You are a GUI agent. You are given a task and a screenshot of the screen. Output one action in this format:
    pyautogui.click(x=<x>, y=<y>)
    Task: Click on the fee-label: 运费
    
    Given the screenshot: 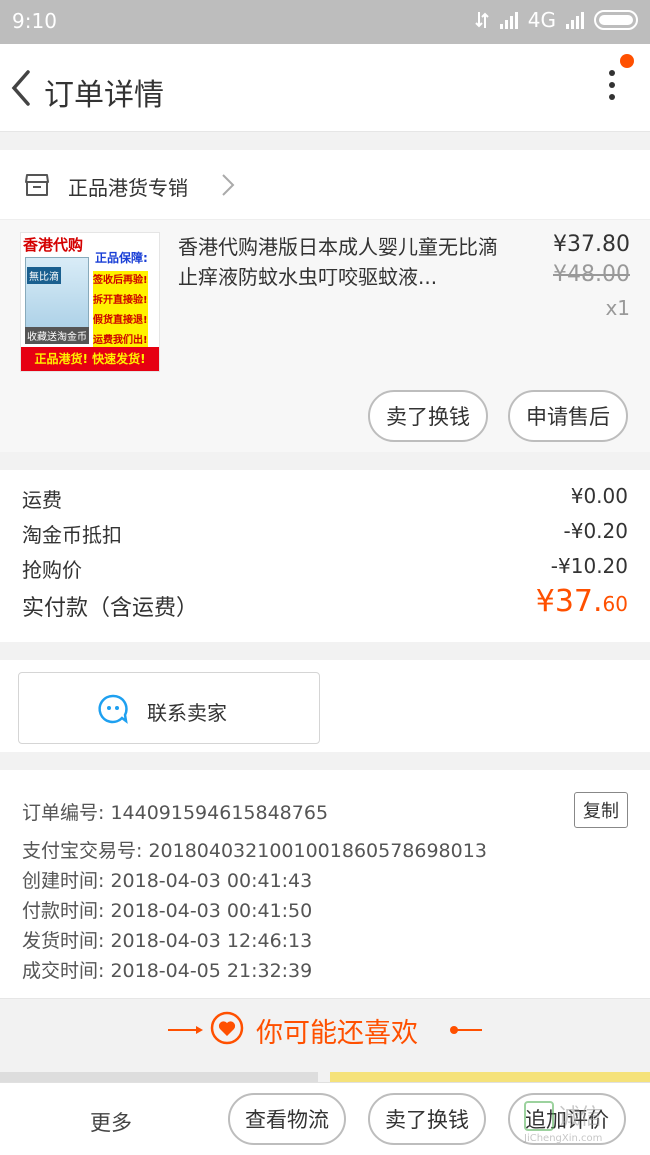 What is the action you would take?
    pyautogui.click(x=42, y=500)
    